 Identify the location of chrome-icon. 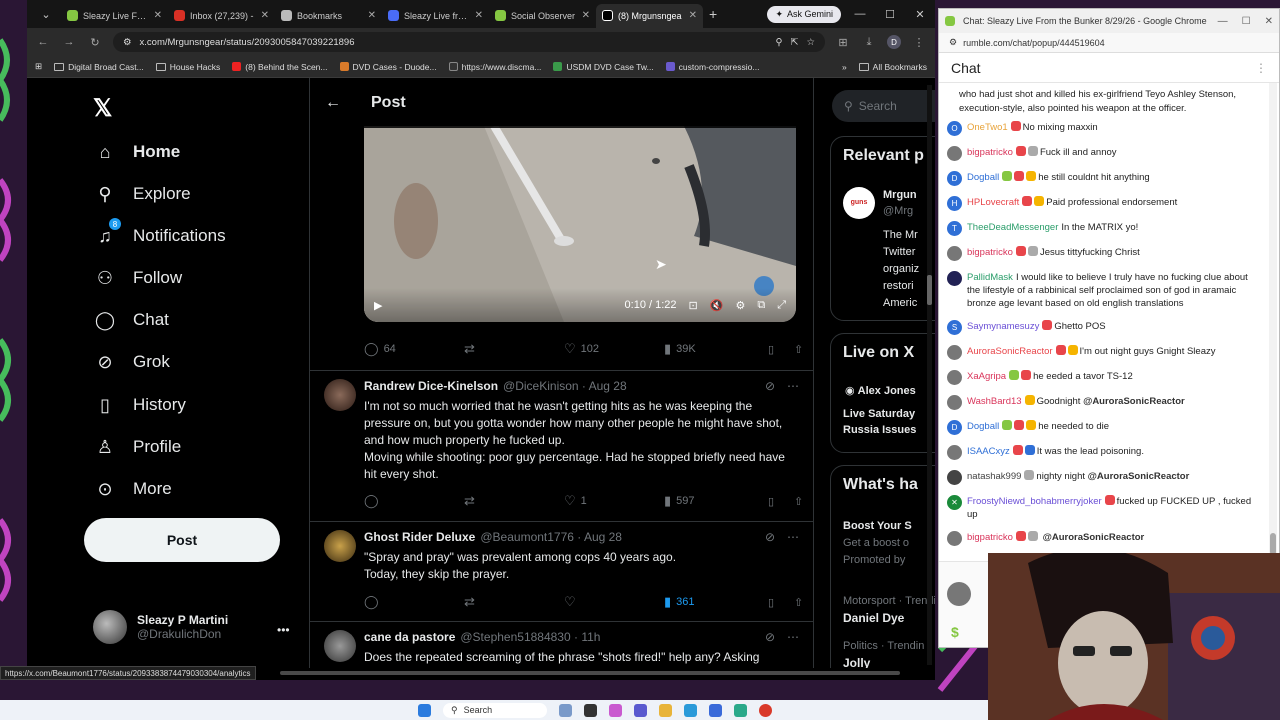
(765, 710).